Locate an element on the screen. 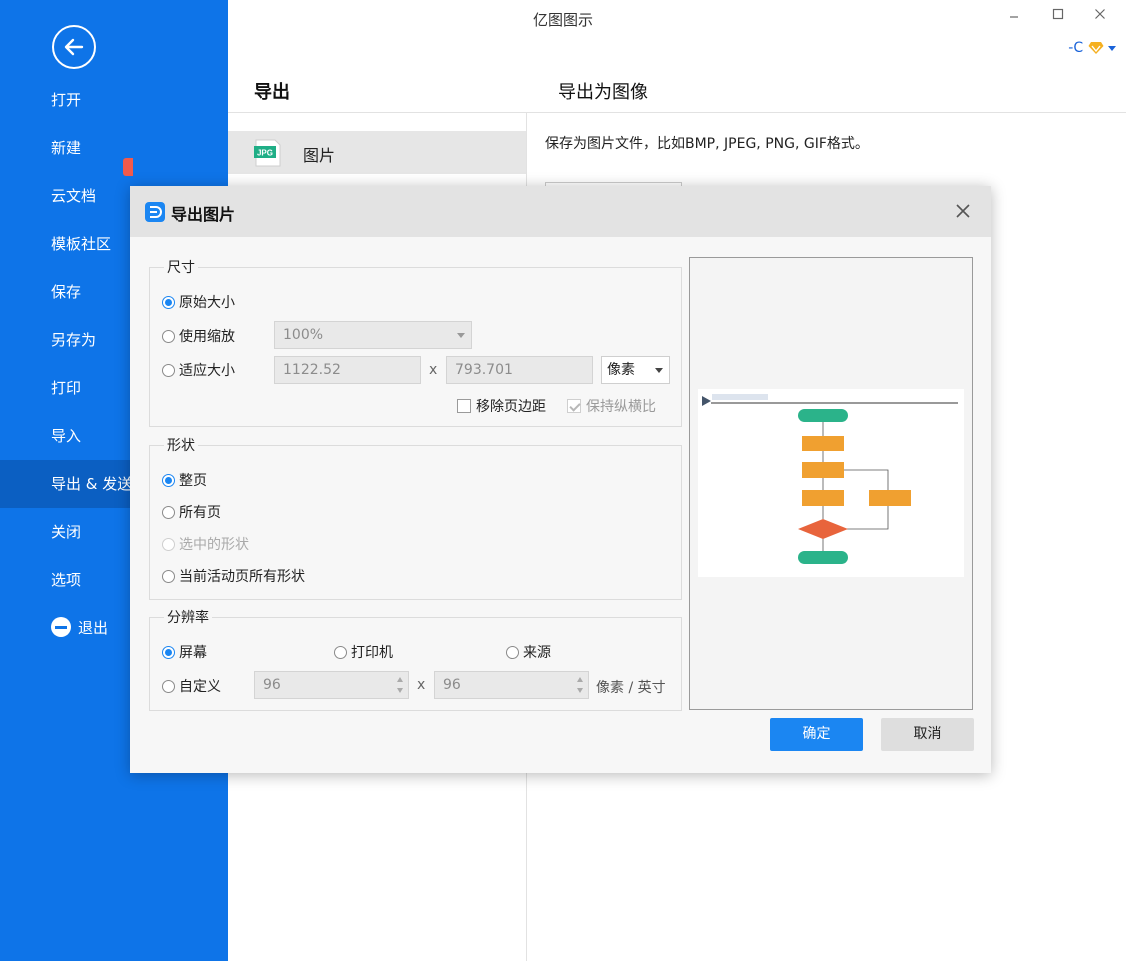 Image resolution: width=1126 pixels, height=961 pixels. chevron-down-icon is located at coordinates (1112, 48).